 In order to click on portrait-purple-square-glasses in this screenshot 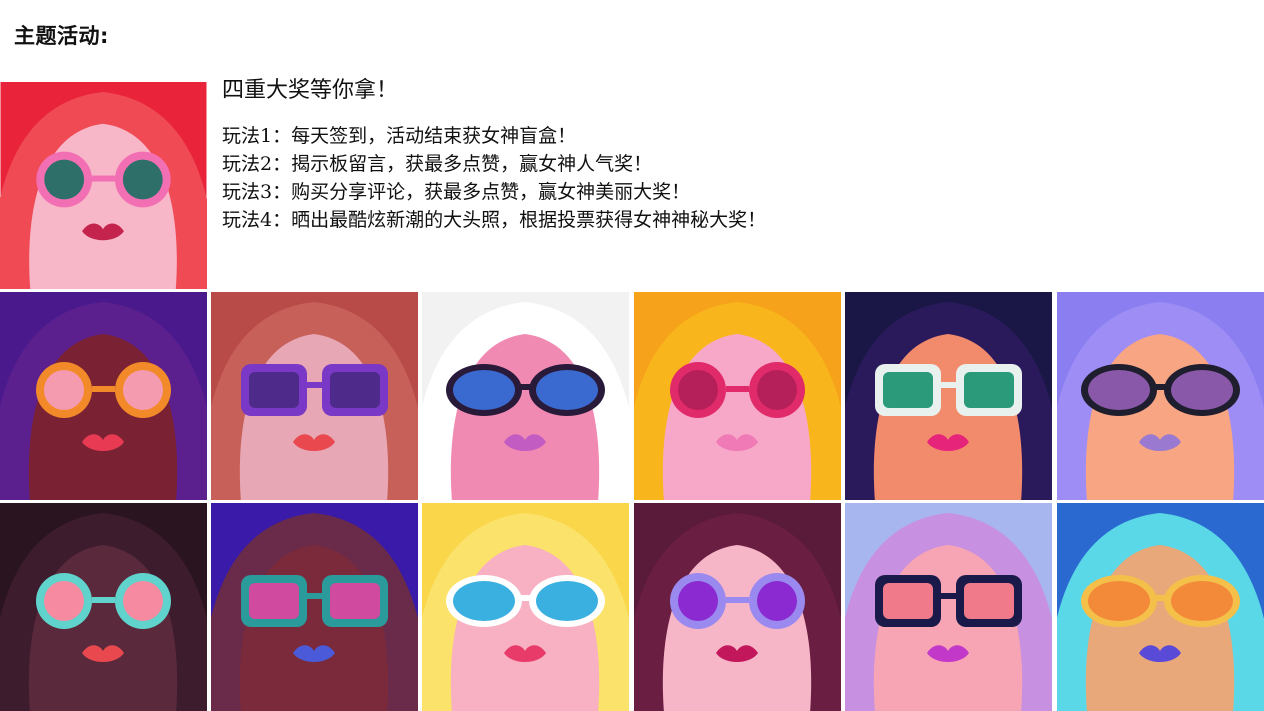, I will do `click(314, 396)`.